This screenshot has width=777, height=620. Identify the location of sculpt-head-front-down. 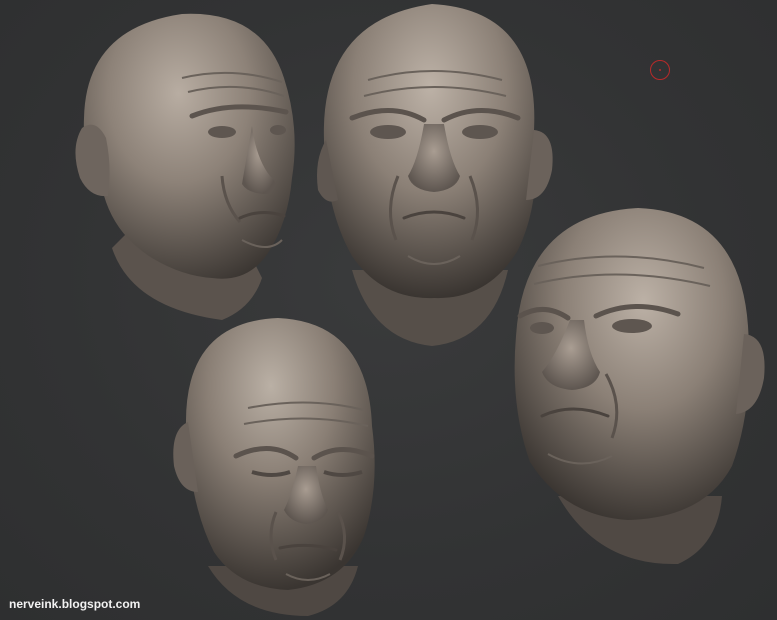
(275, 468).